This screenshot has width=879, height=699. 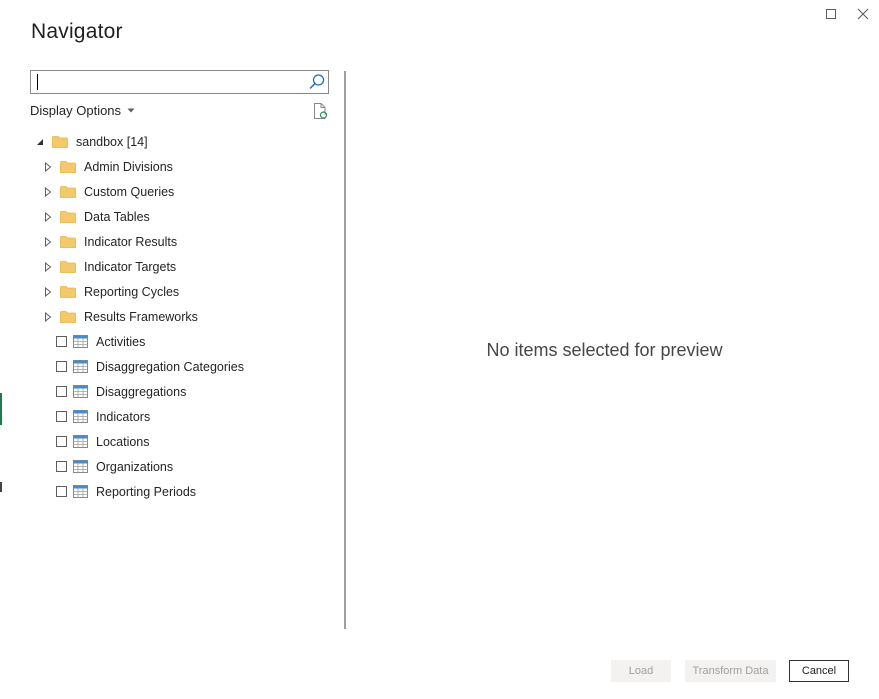 I want to click on tree-table-organizations: Organizations, so click(x=114, y=466).